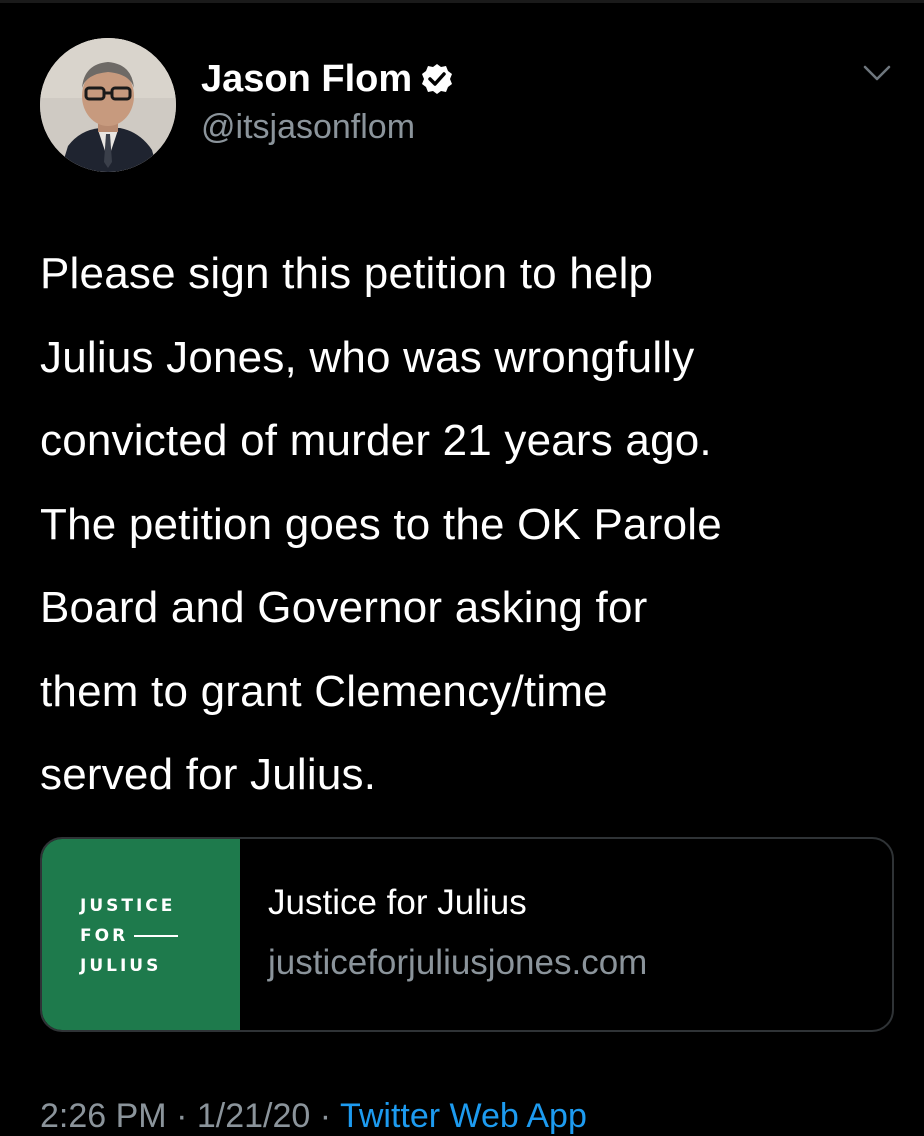 This screenshot has height=1136, width=924. What do you see at coordinates (129, 936) in the screenshot?
I see `justice-for-julius-logo: JUSTICE FOR JULIUS` at bounding box center [129, 936].